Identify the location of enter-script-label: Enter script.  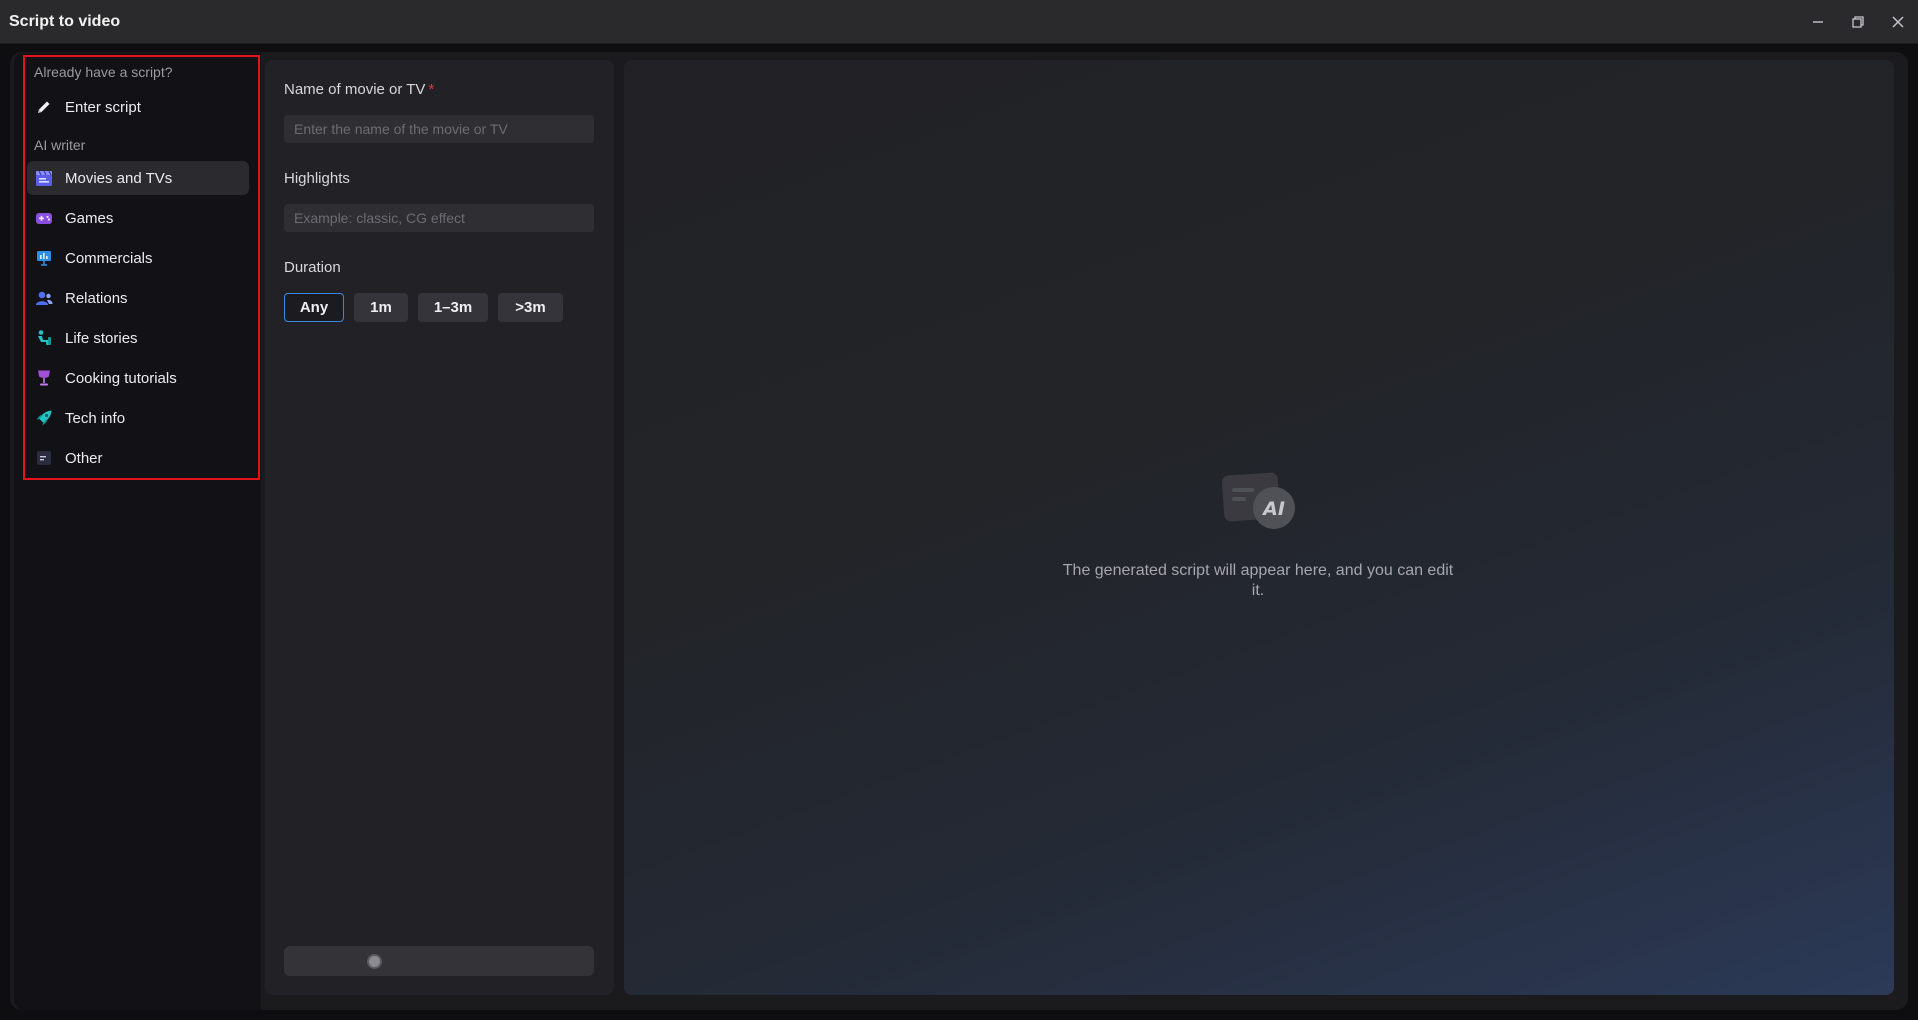
(103, 107).